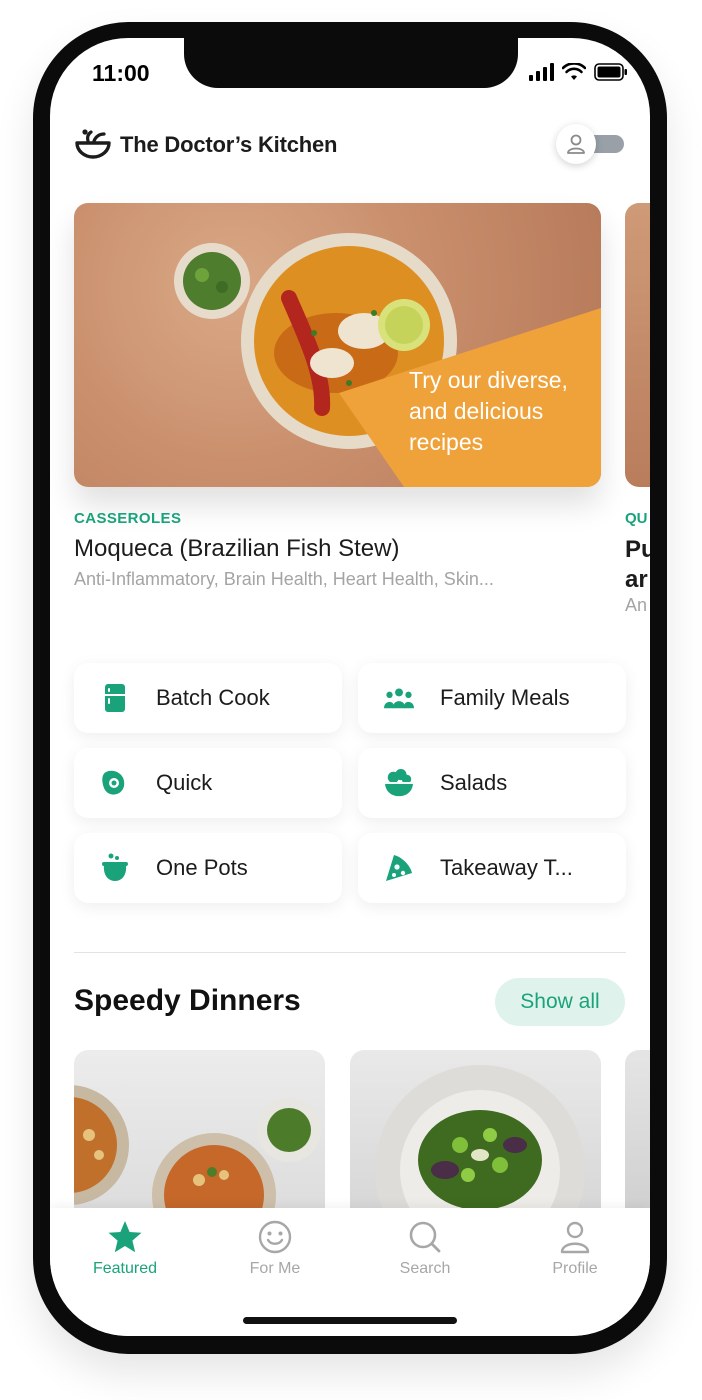 The width and height of the screenshot is (702, 1400). What do you see at coordinates (350, 952) in the screenshot?
I see `section-divider` at bounding box center [350, 952].